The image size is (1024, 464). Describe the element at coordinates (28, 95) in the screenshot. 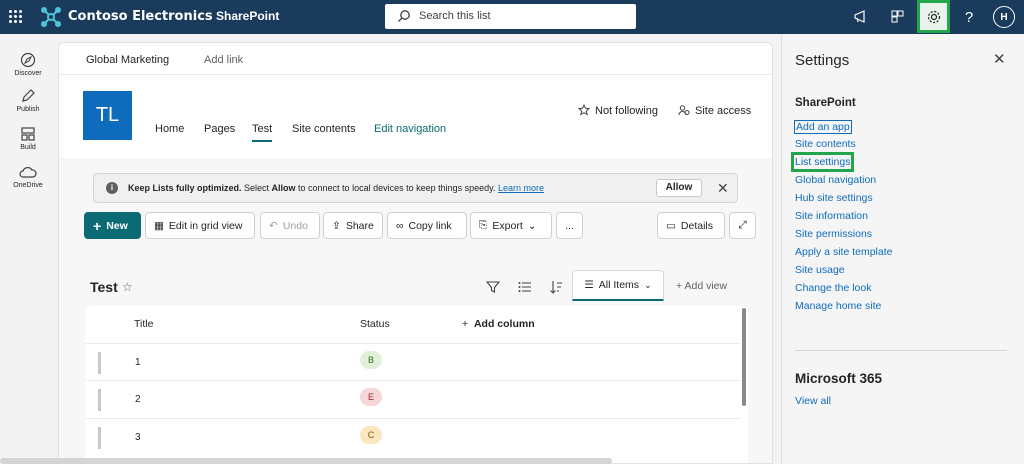

I see `pen-icon` at that location.